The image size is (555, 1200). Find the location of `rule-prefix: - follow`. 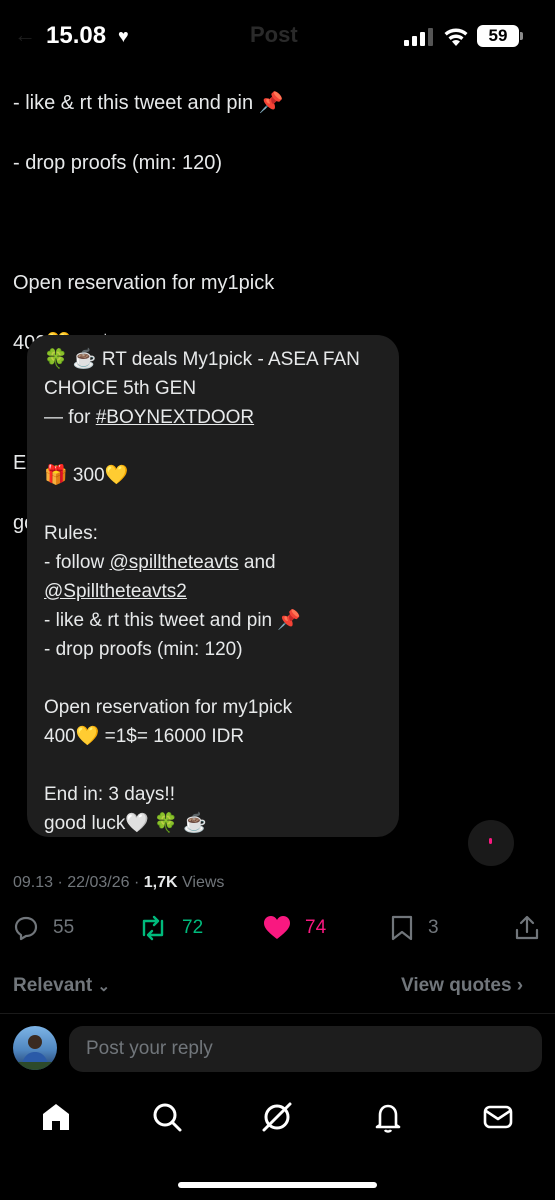

rule-prefix: - follow is located at coordinates (77, 562).